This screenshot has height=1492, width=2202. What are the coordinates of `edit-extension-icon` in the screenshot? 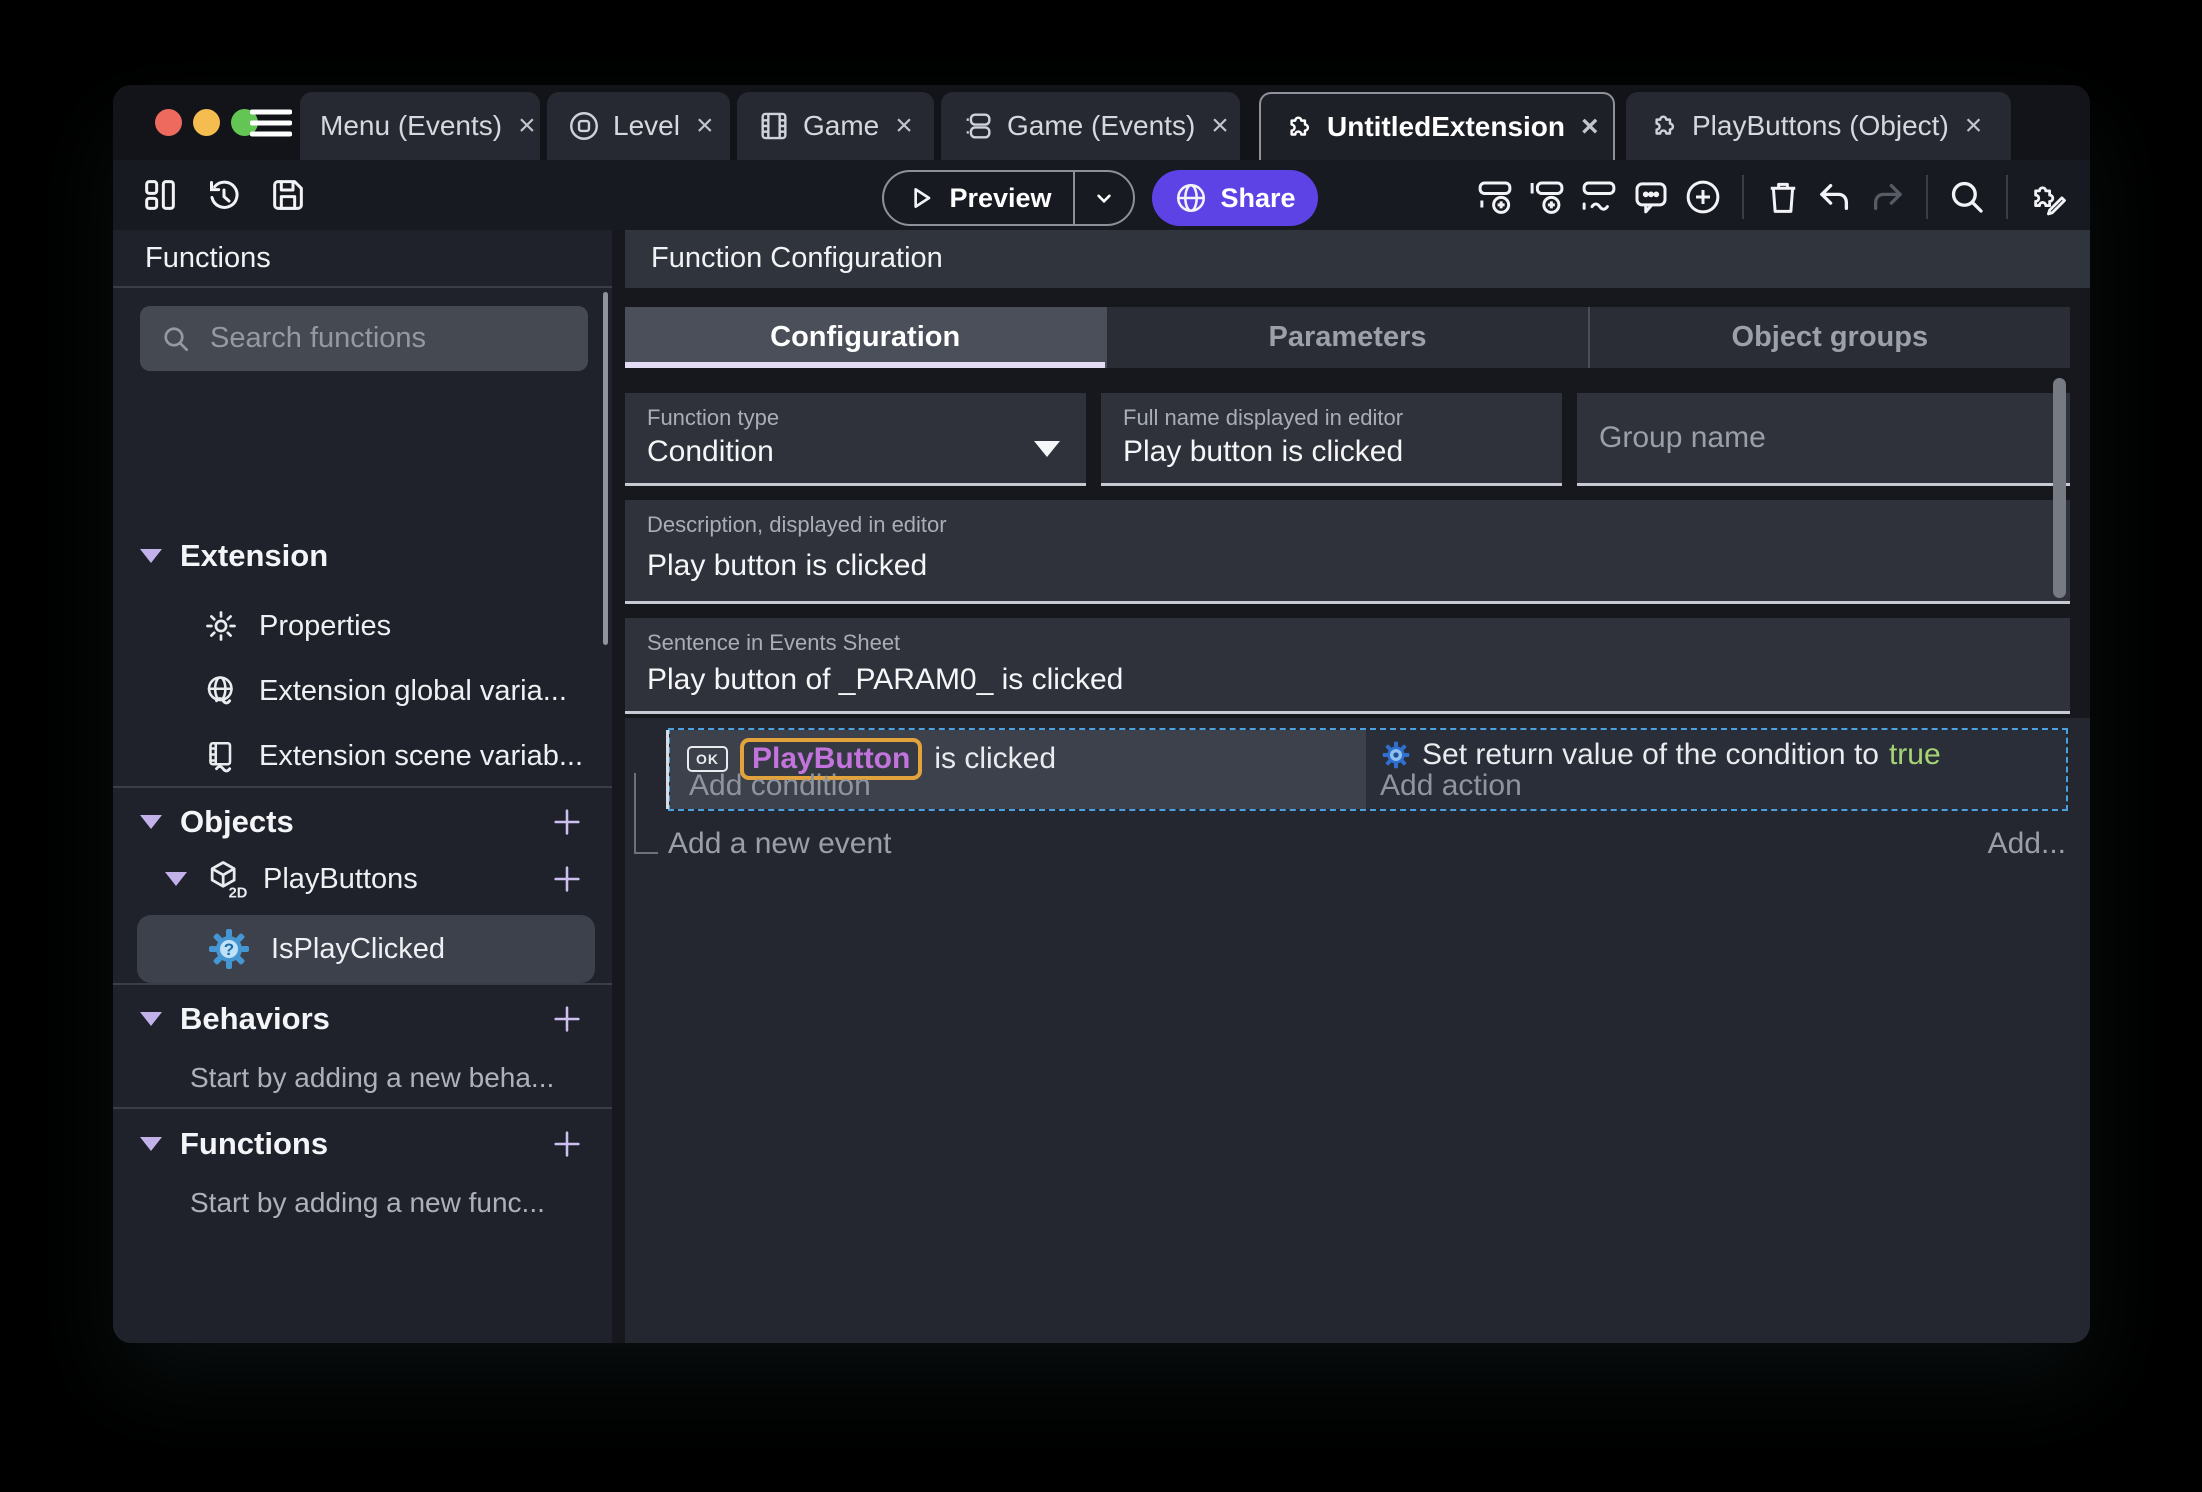 It's located at (2047, 197).